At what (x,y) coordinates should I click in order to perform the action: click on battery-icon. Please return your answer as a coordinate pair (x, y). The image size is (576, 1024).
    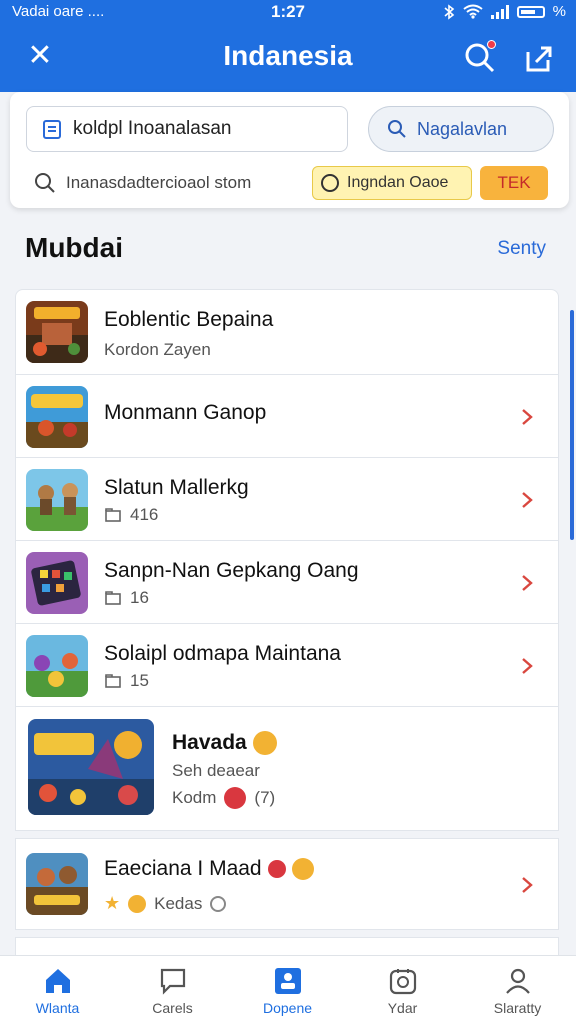
    Looking at the image, I should click on (530, 11).